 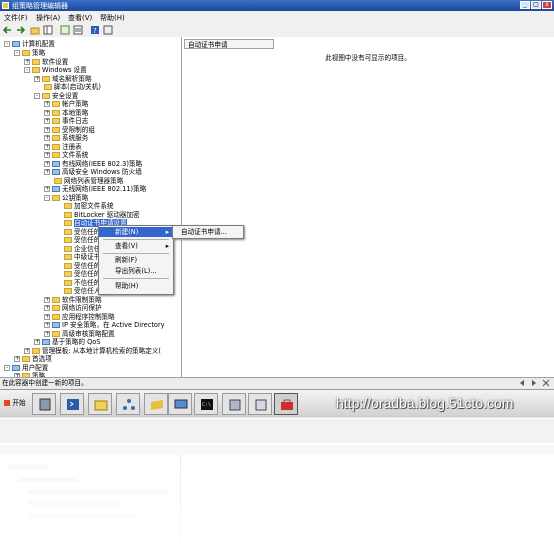 What do you see at coordinates (136, 232) in the screenshot?
I see `menu-item-new: 新建(N) ▸` at bounding box center [136, 232].